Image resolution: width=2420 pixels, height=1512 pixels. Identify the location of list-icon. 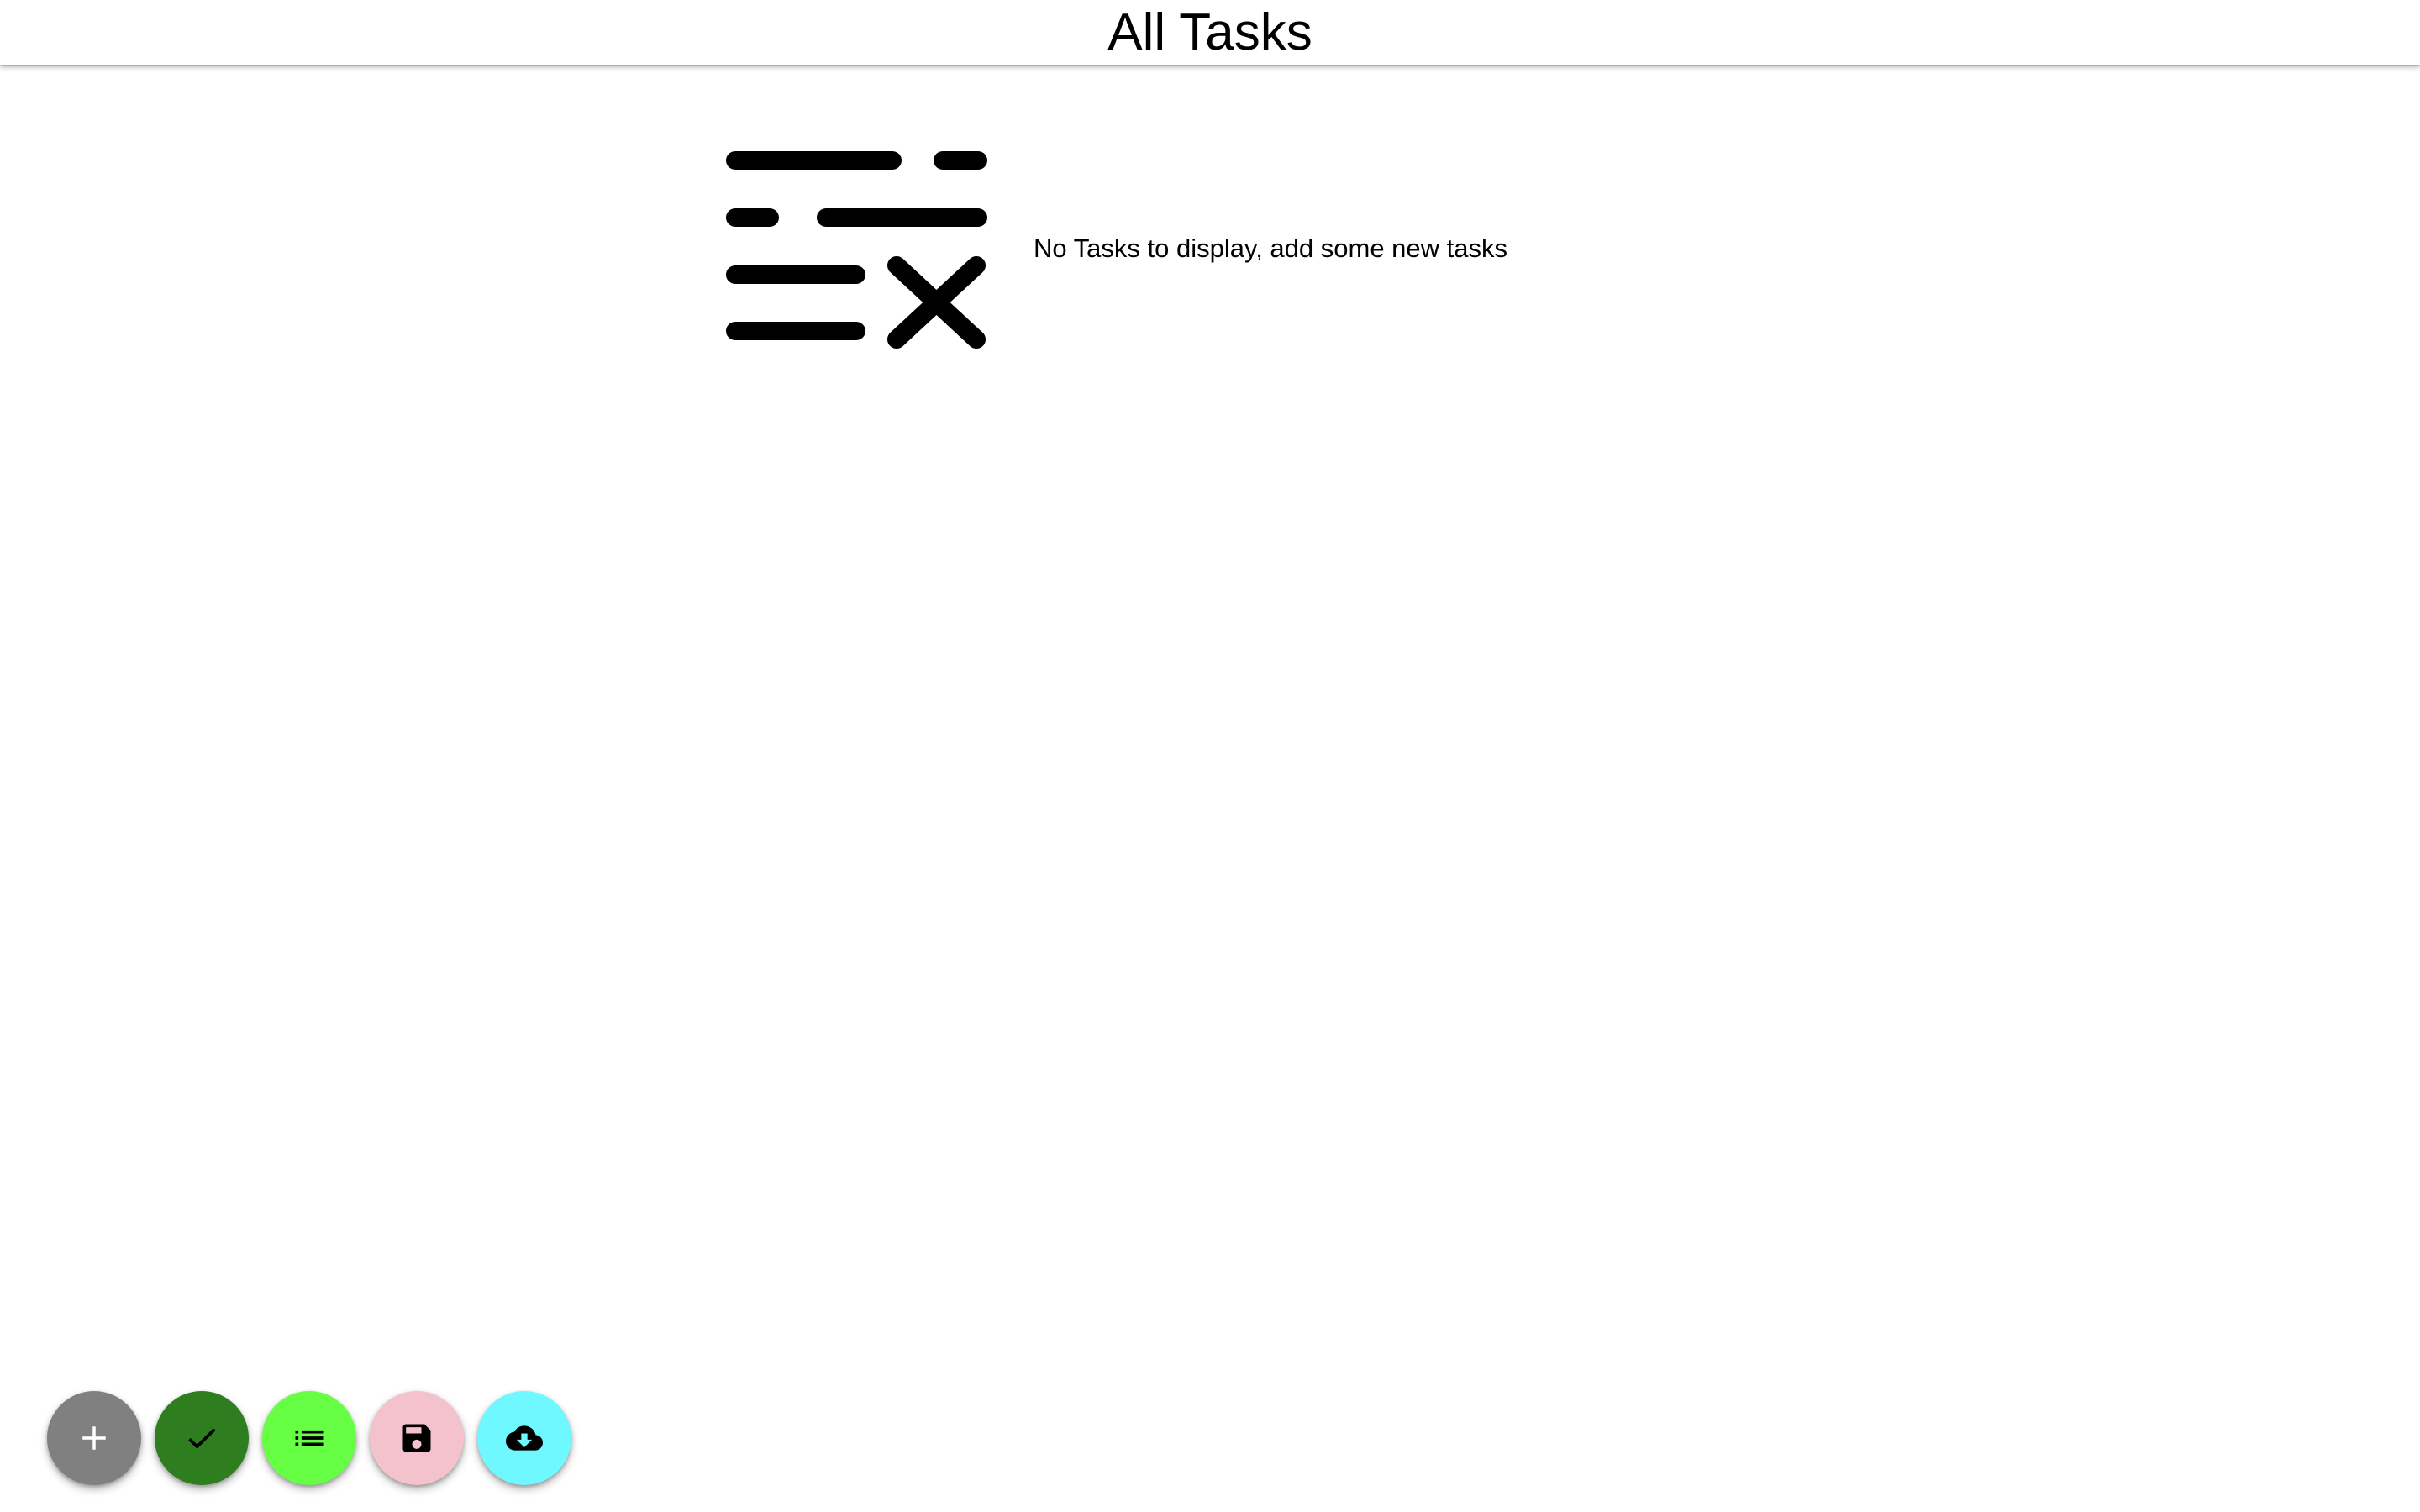
(309, 1438).